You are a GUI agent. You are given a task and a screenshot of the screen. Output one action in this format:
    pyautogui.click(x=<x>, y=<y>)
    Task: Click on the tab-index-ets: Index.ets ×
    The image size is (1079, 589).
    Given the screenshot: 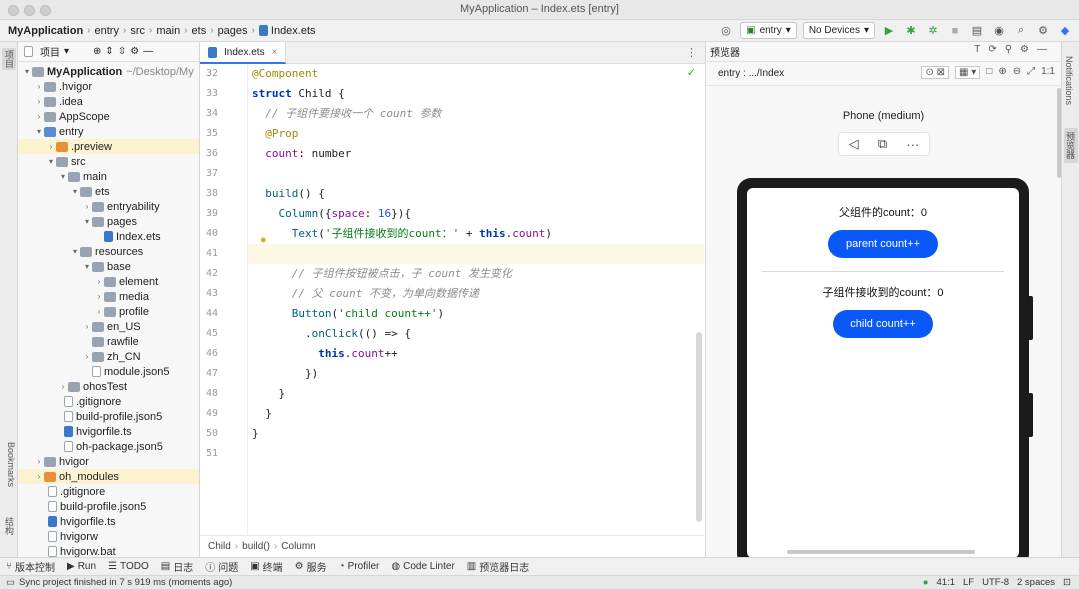 What is the action you would take?
    pyautogui.click(x=243, y=53)
    